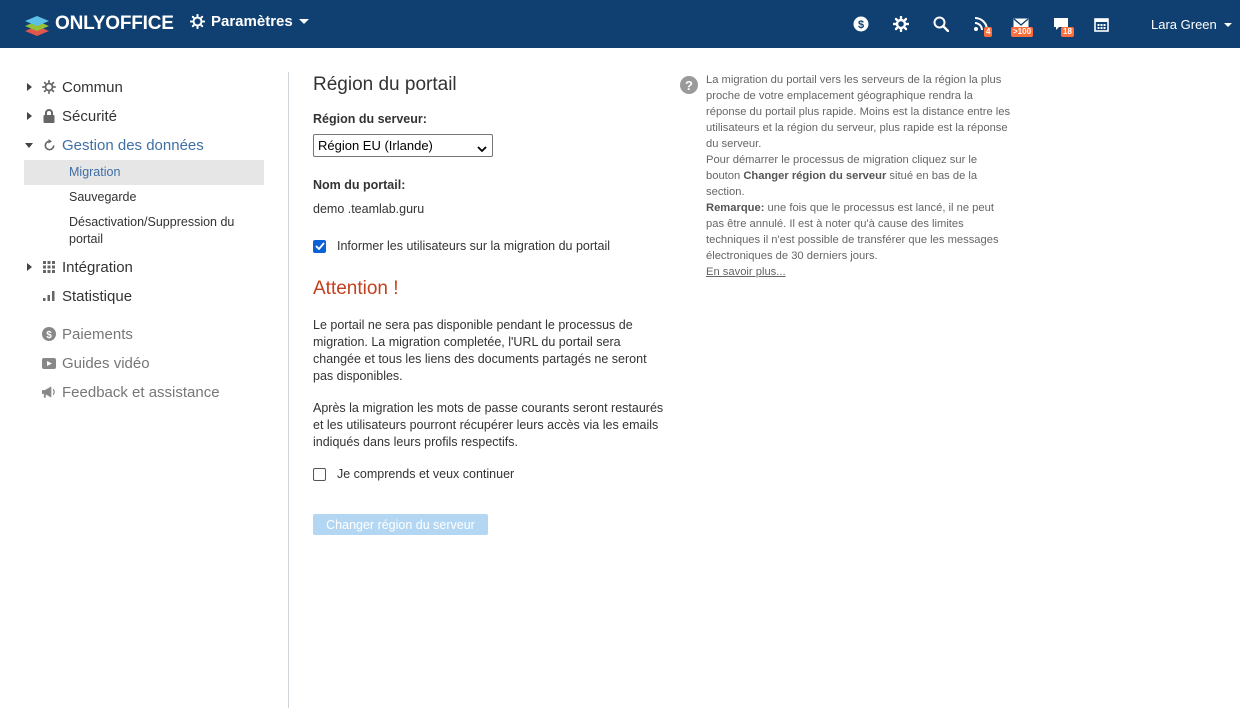  What do you see at coordinates (49, 392) in the screenshot?
I see `megaphone-icon` at bounding box center [49, 392].